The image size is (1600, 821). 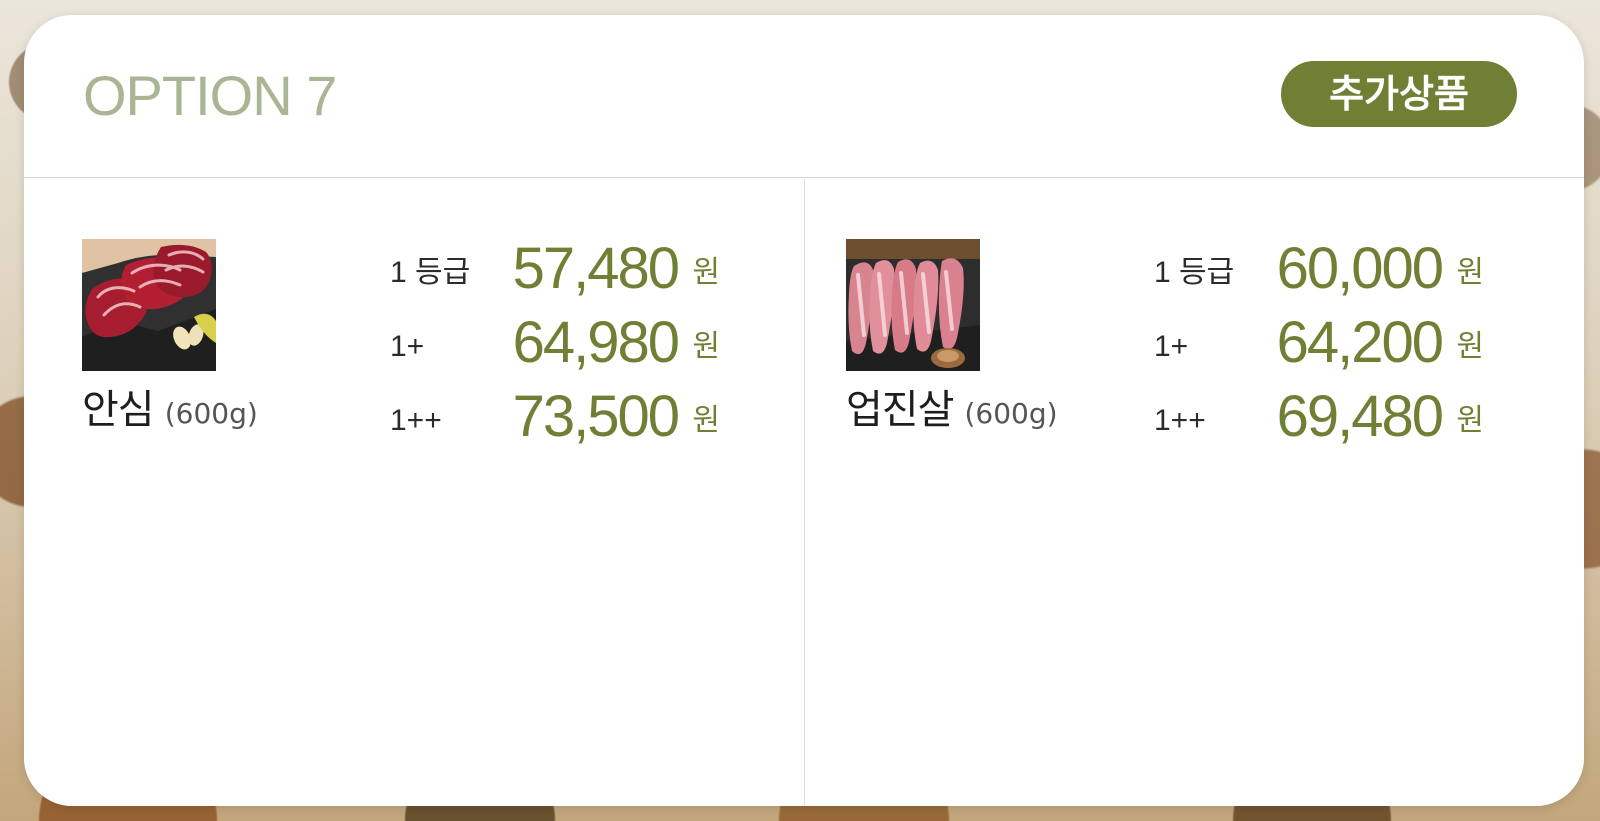 I want to click on price-value: 64,200, so click(x=1360, y=342).